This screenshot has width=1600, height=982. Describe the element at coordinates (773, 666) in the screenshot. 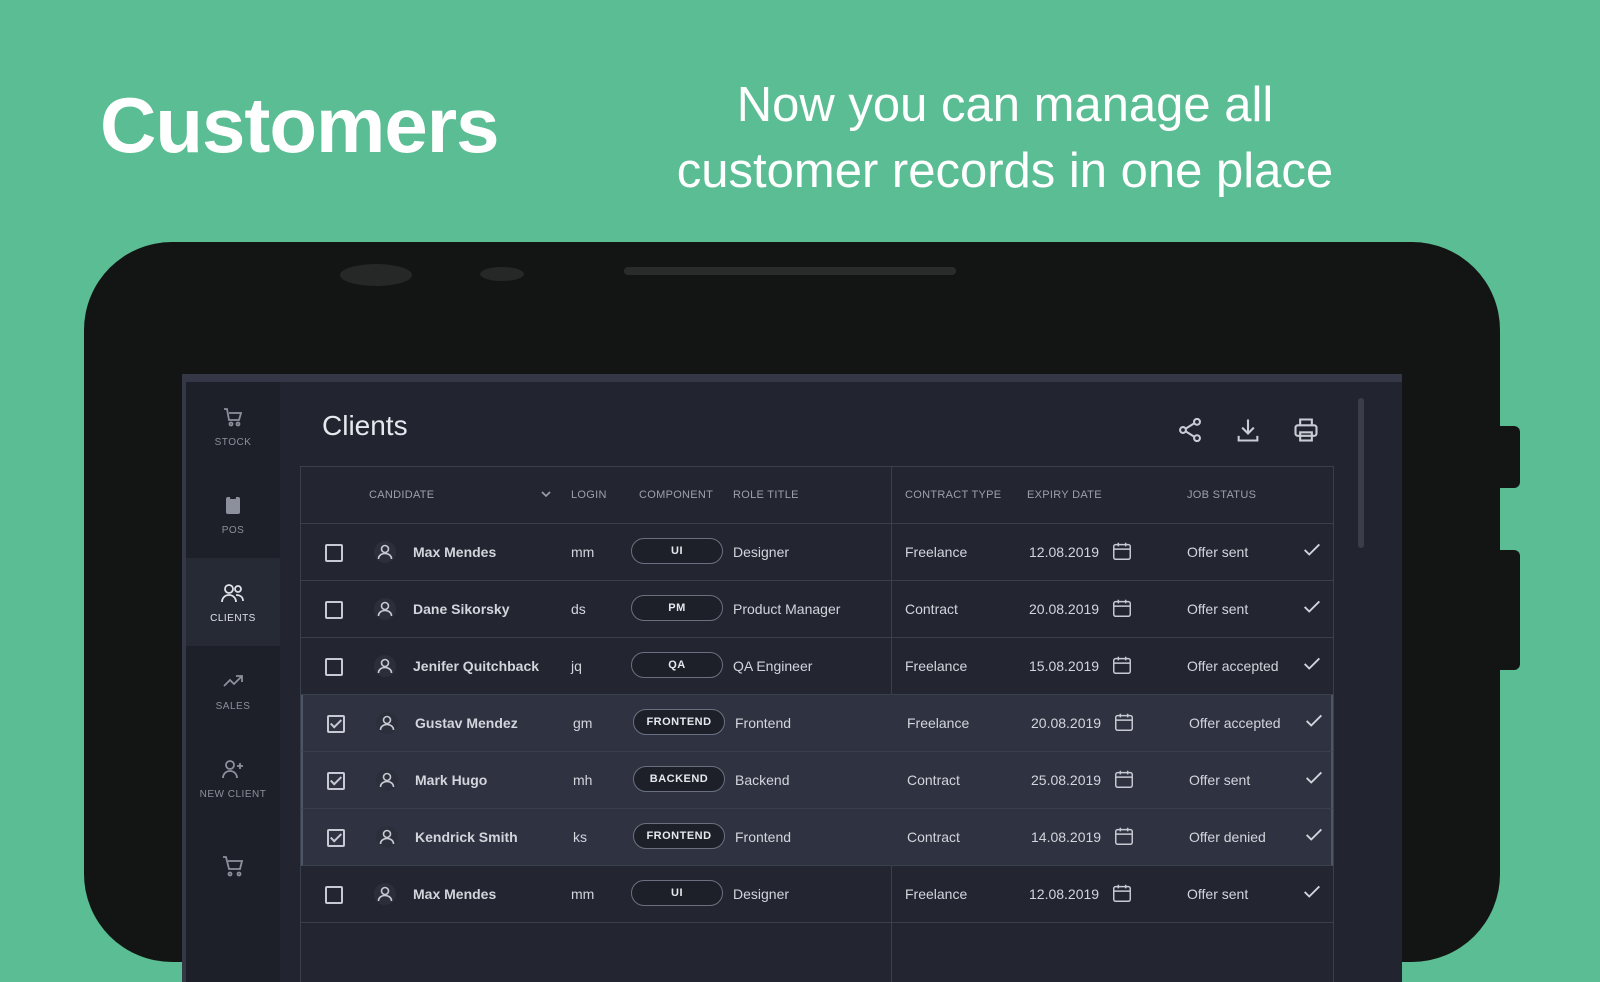

I see `role-title: QA Engineer` at that location.